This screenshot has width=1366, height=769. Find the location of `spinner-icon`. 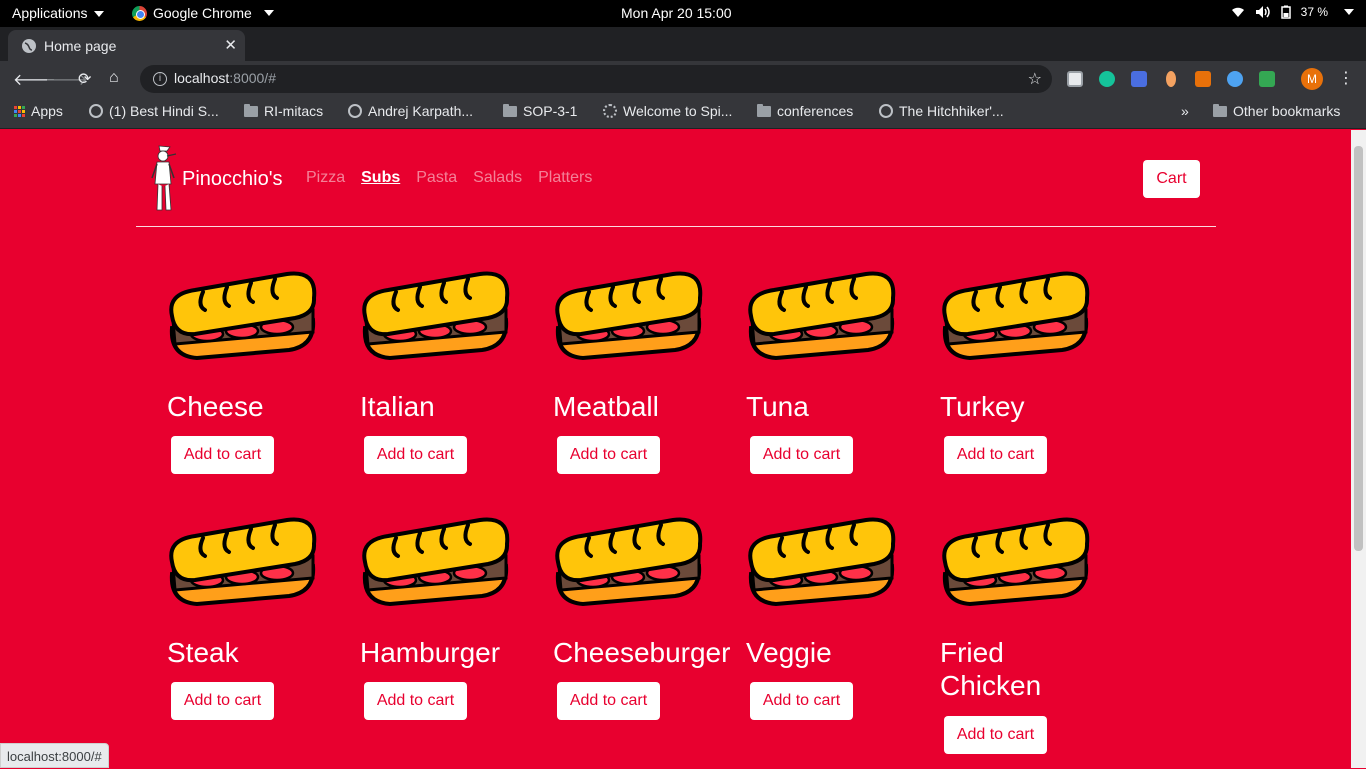

spinner-icon is located at coordinates (610, 111).